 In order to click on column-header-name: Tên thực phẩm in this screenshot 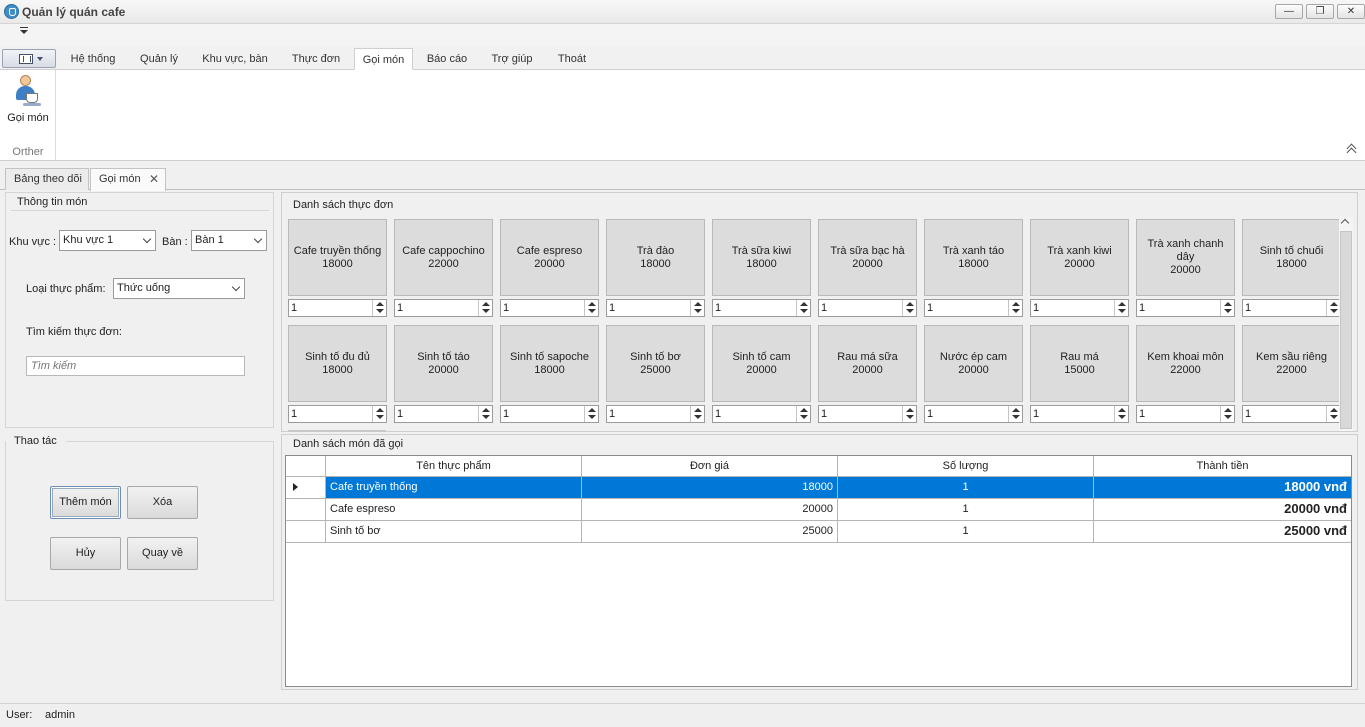, I will do `click(454, 466)`.